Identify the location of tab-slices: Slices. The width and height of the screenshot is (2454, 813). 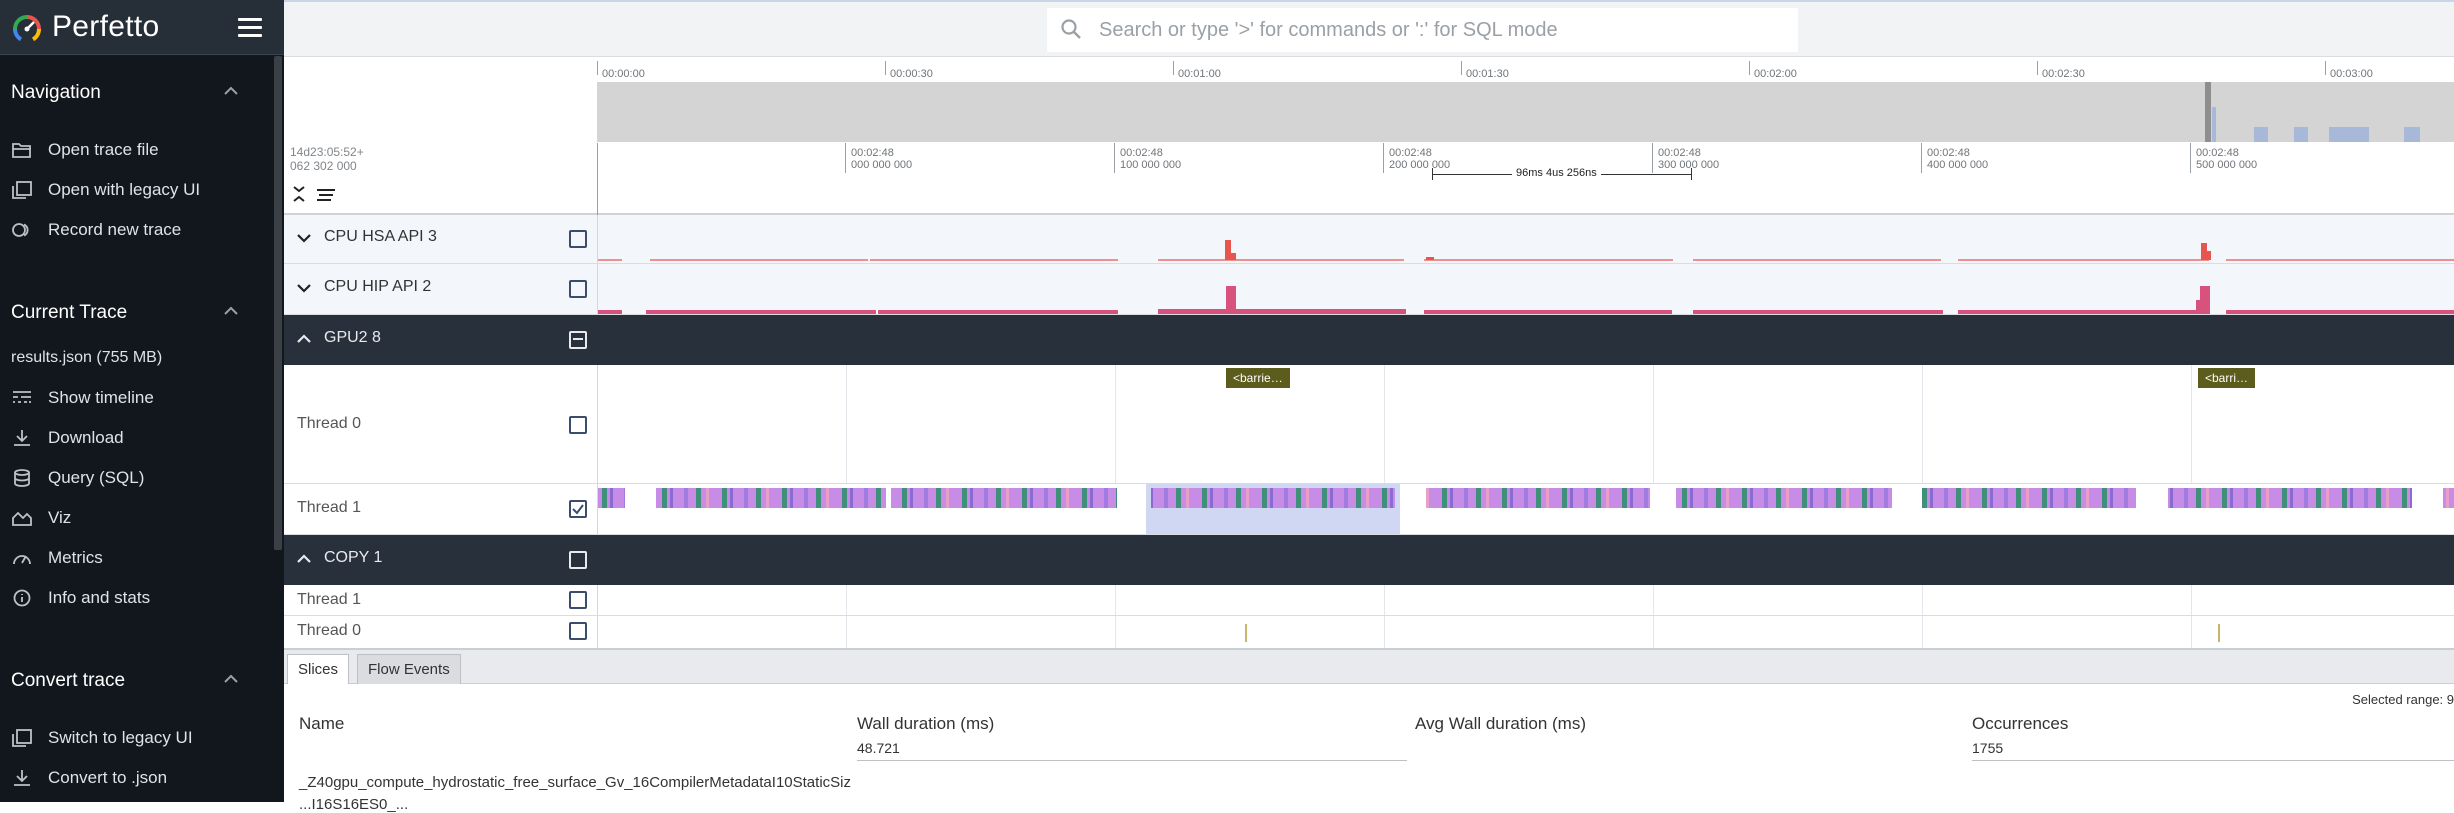
(318, 669).